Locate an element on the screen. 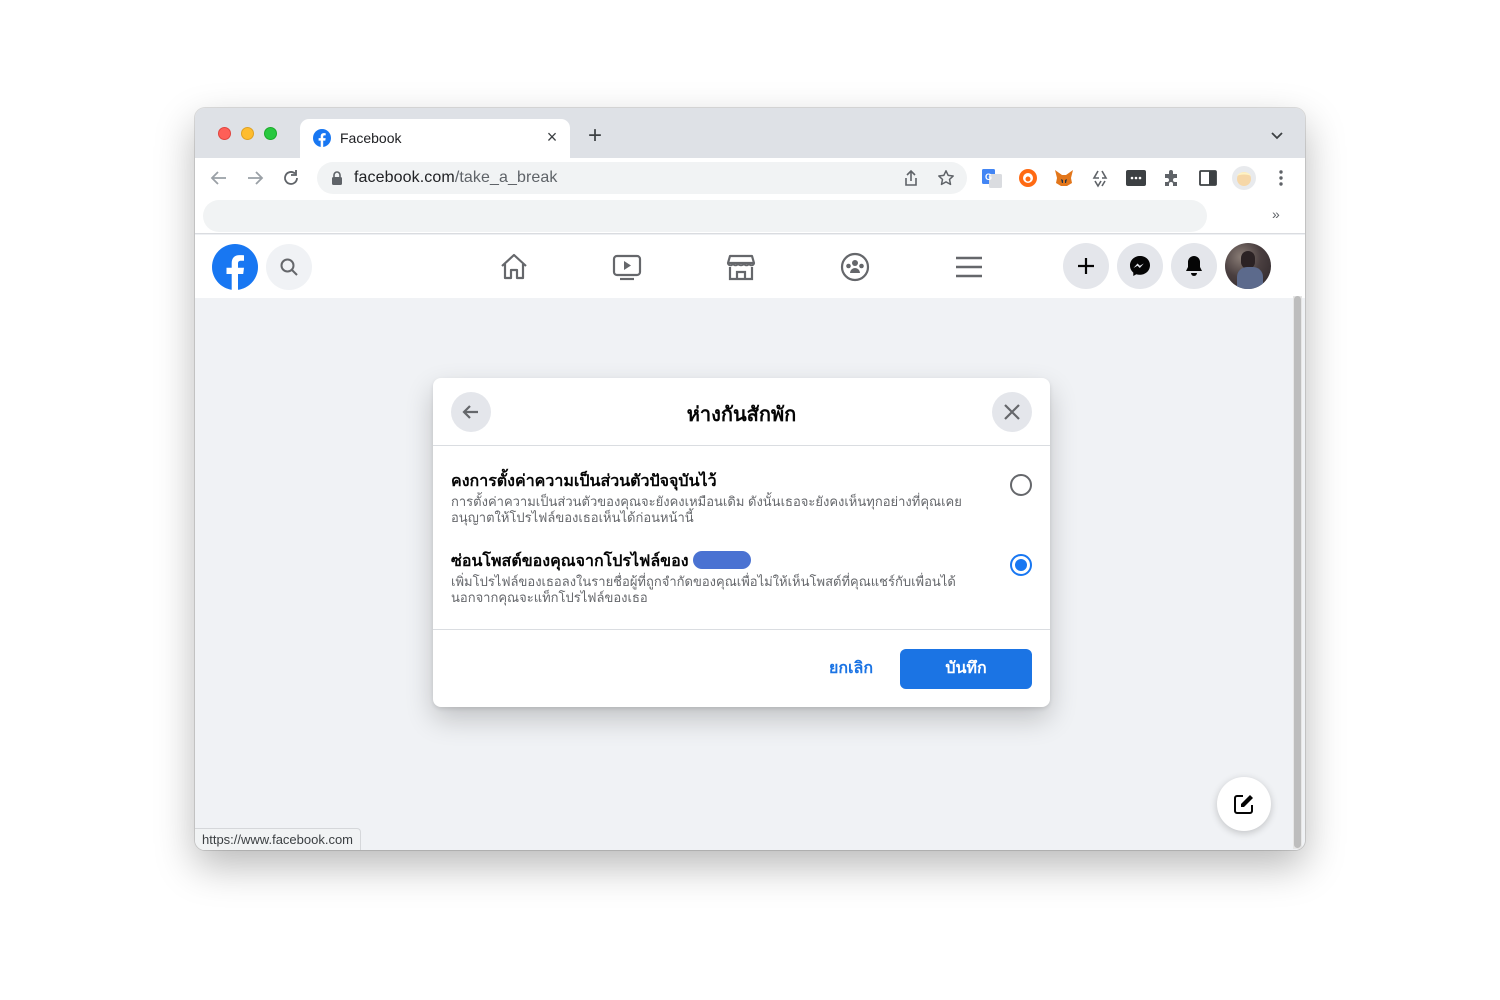 Image resolution: width=1500 pixels, height=1000 pixels. messenger-button is located at coordinates (1140, 266).